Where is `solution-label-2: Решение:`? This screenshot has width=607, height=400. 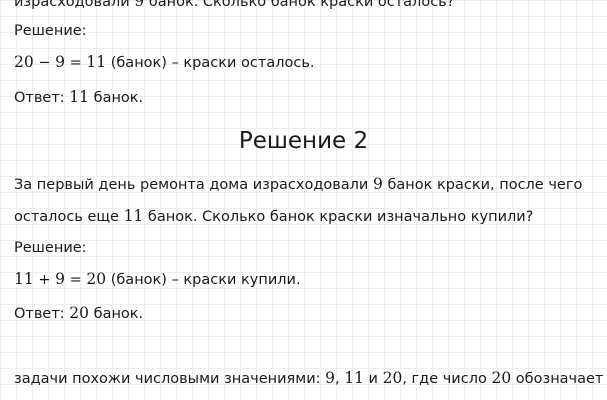 solution-label-2: Решение: is located at coordinates (50, 248).